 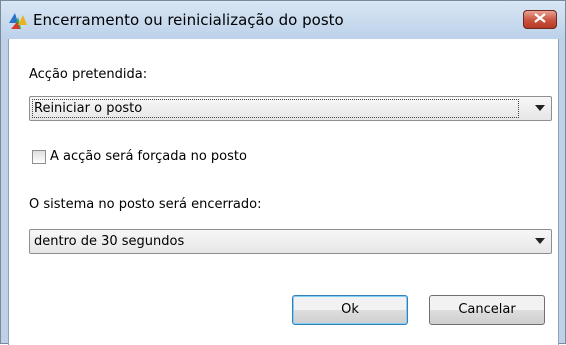 I want to click on force-checkbox-label: A acção será forçada no posto, so click(x=148, y=156).